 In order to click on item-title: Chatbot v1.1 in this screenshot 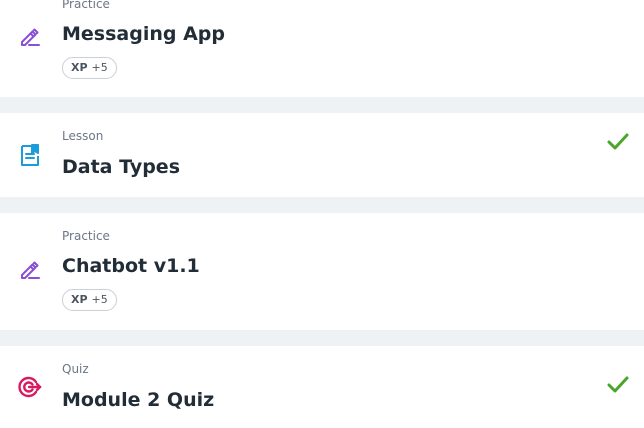, I will do `click(131, 266)`.